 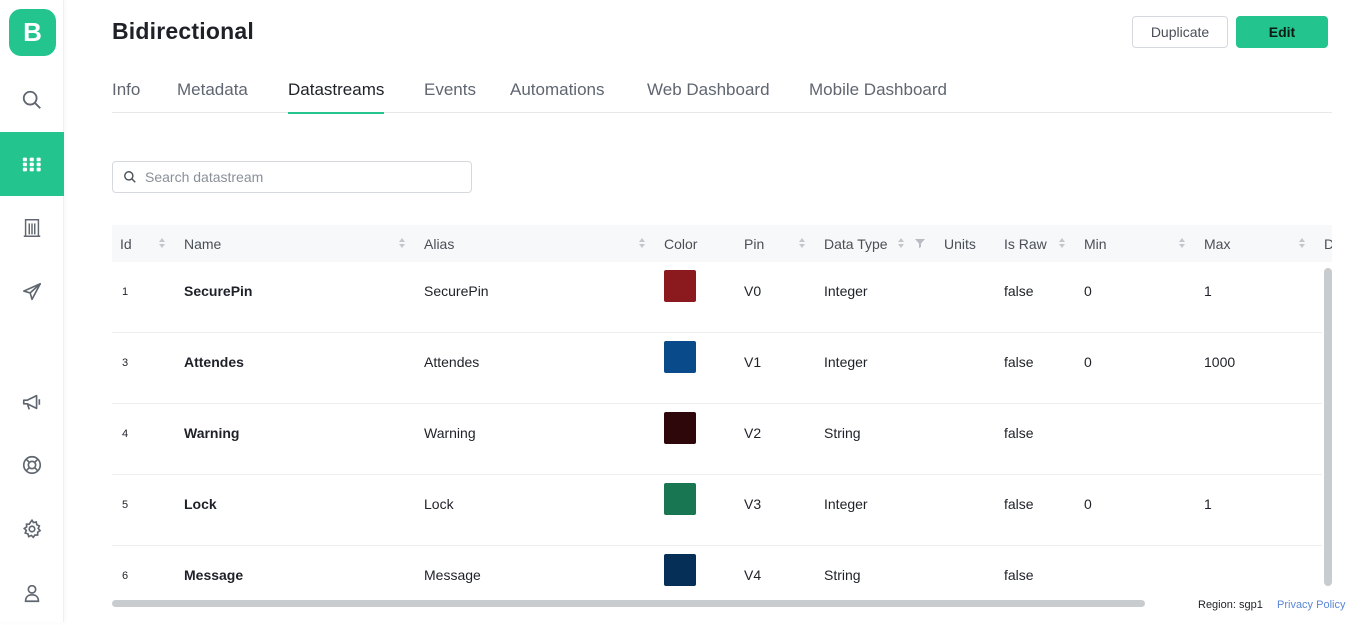 What do you see at coordinates (753, 362) in the screenshot?
I see `cell-pin: V1` at bounding box center [753, 362].